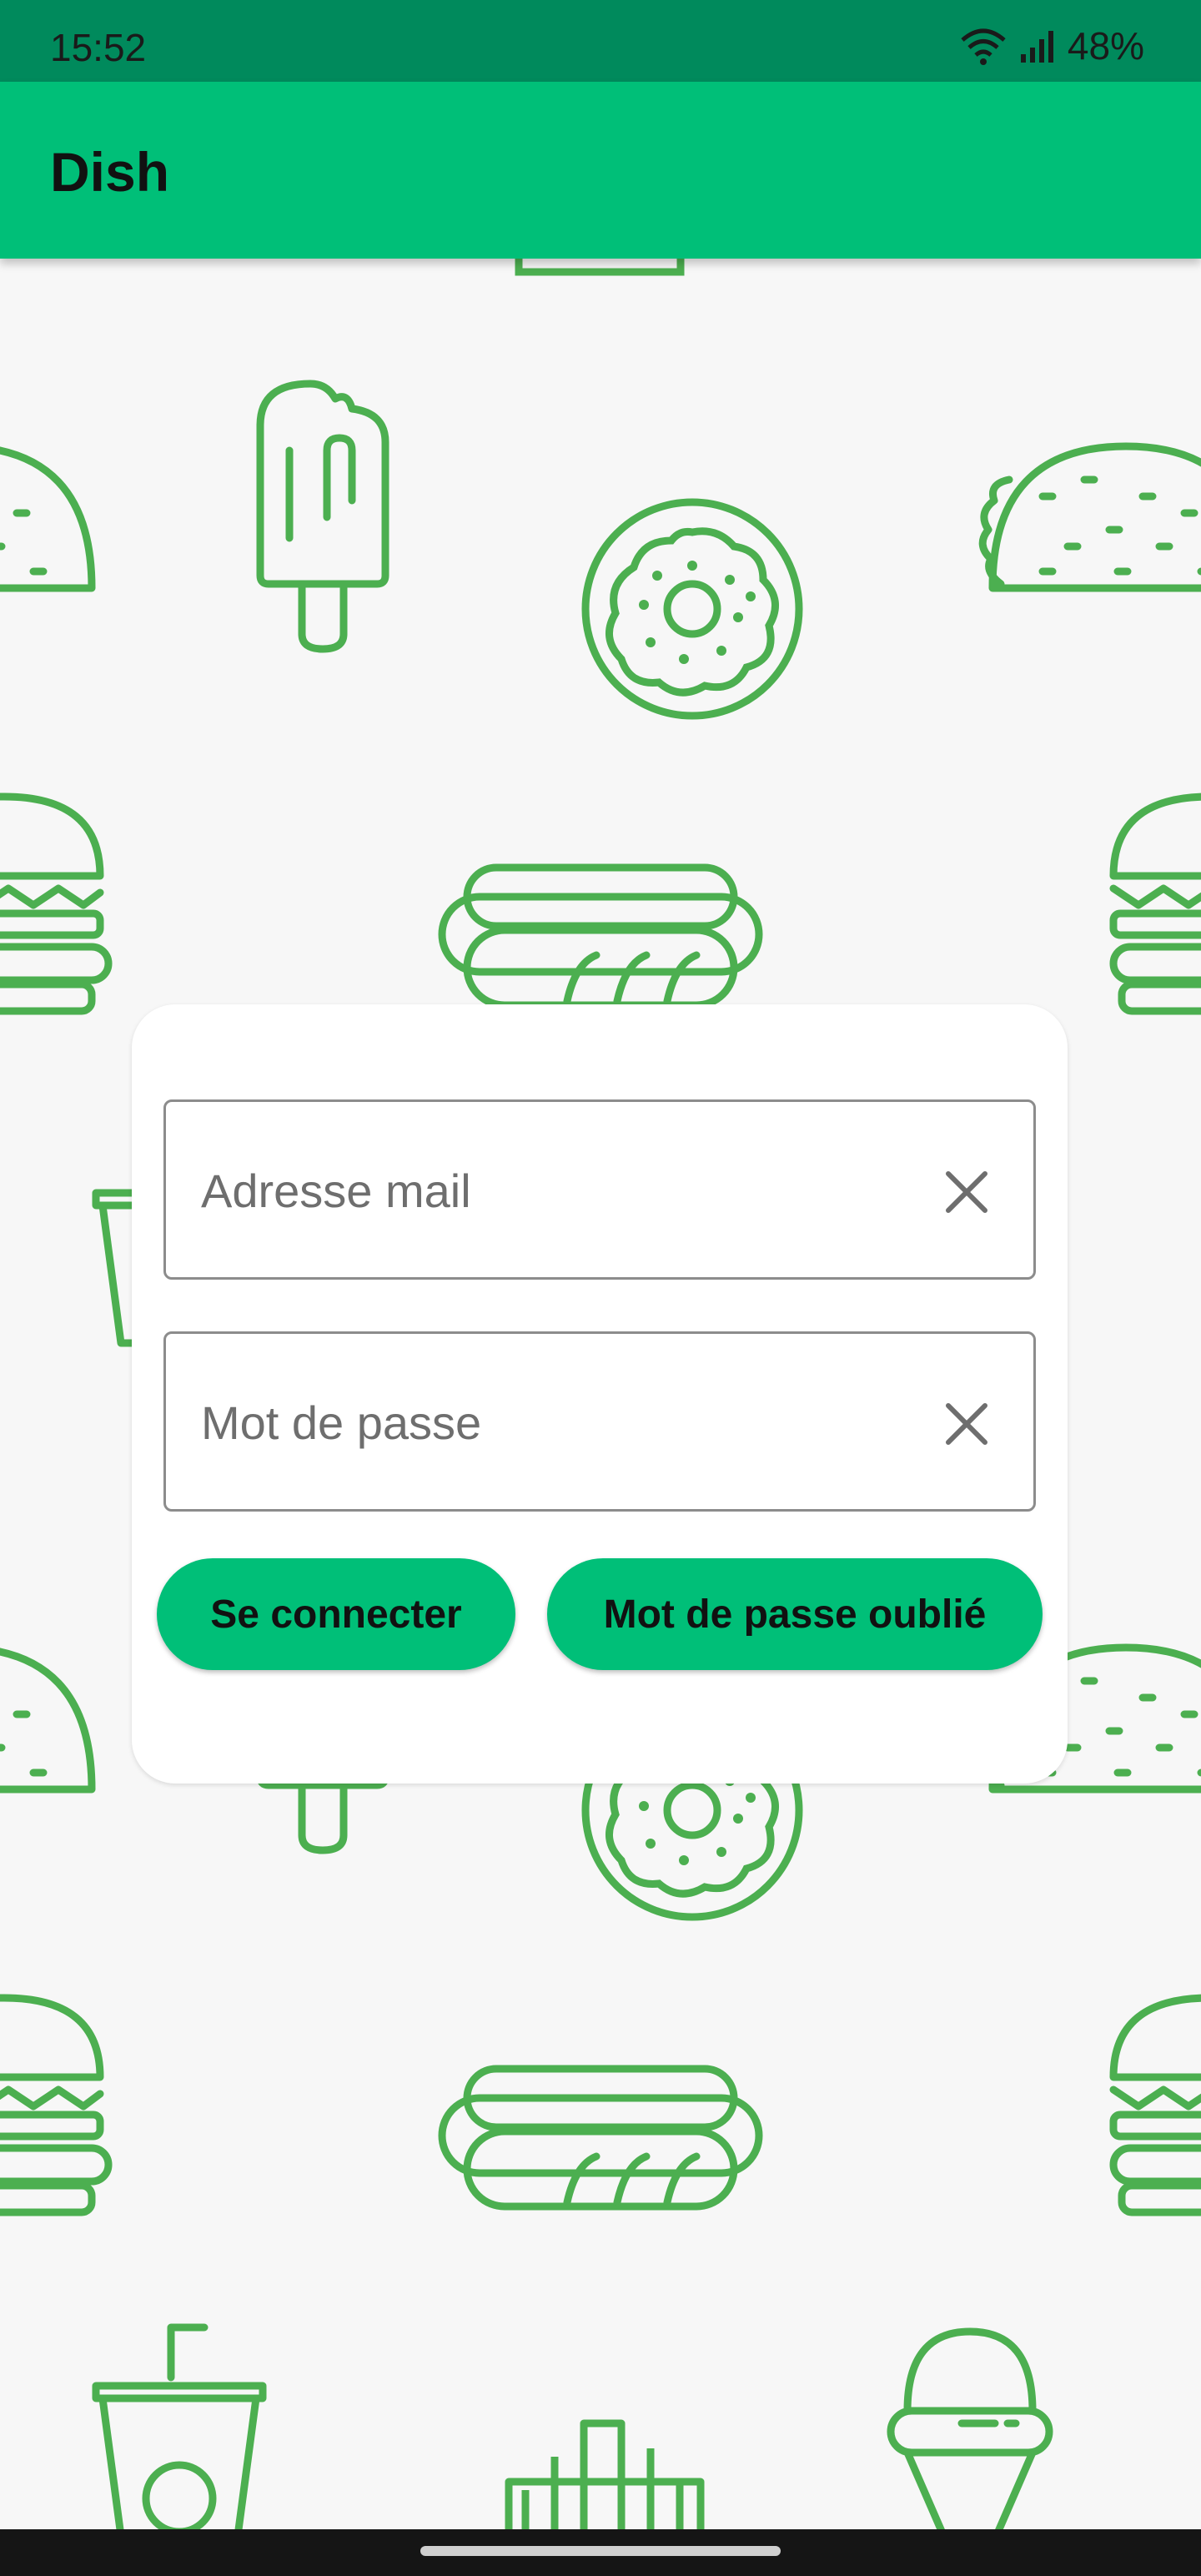  What do you see at coordinates (967, 1424) in the screenshot?
I see `clear-password-icon` at bounding box center [967, 1424].